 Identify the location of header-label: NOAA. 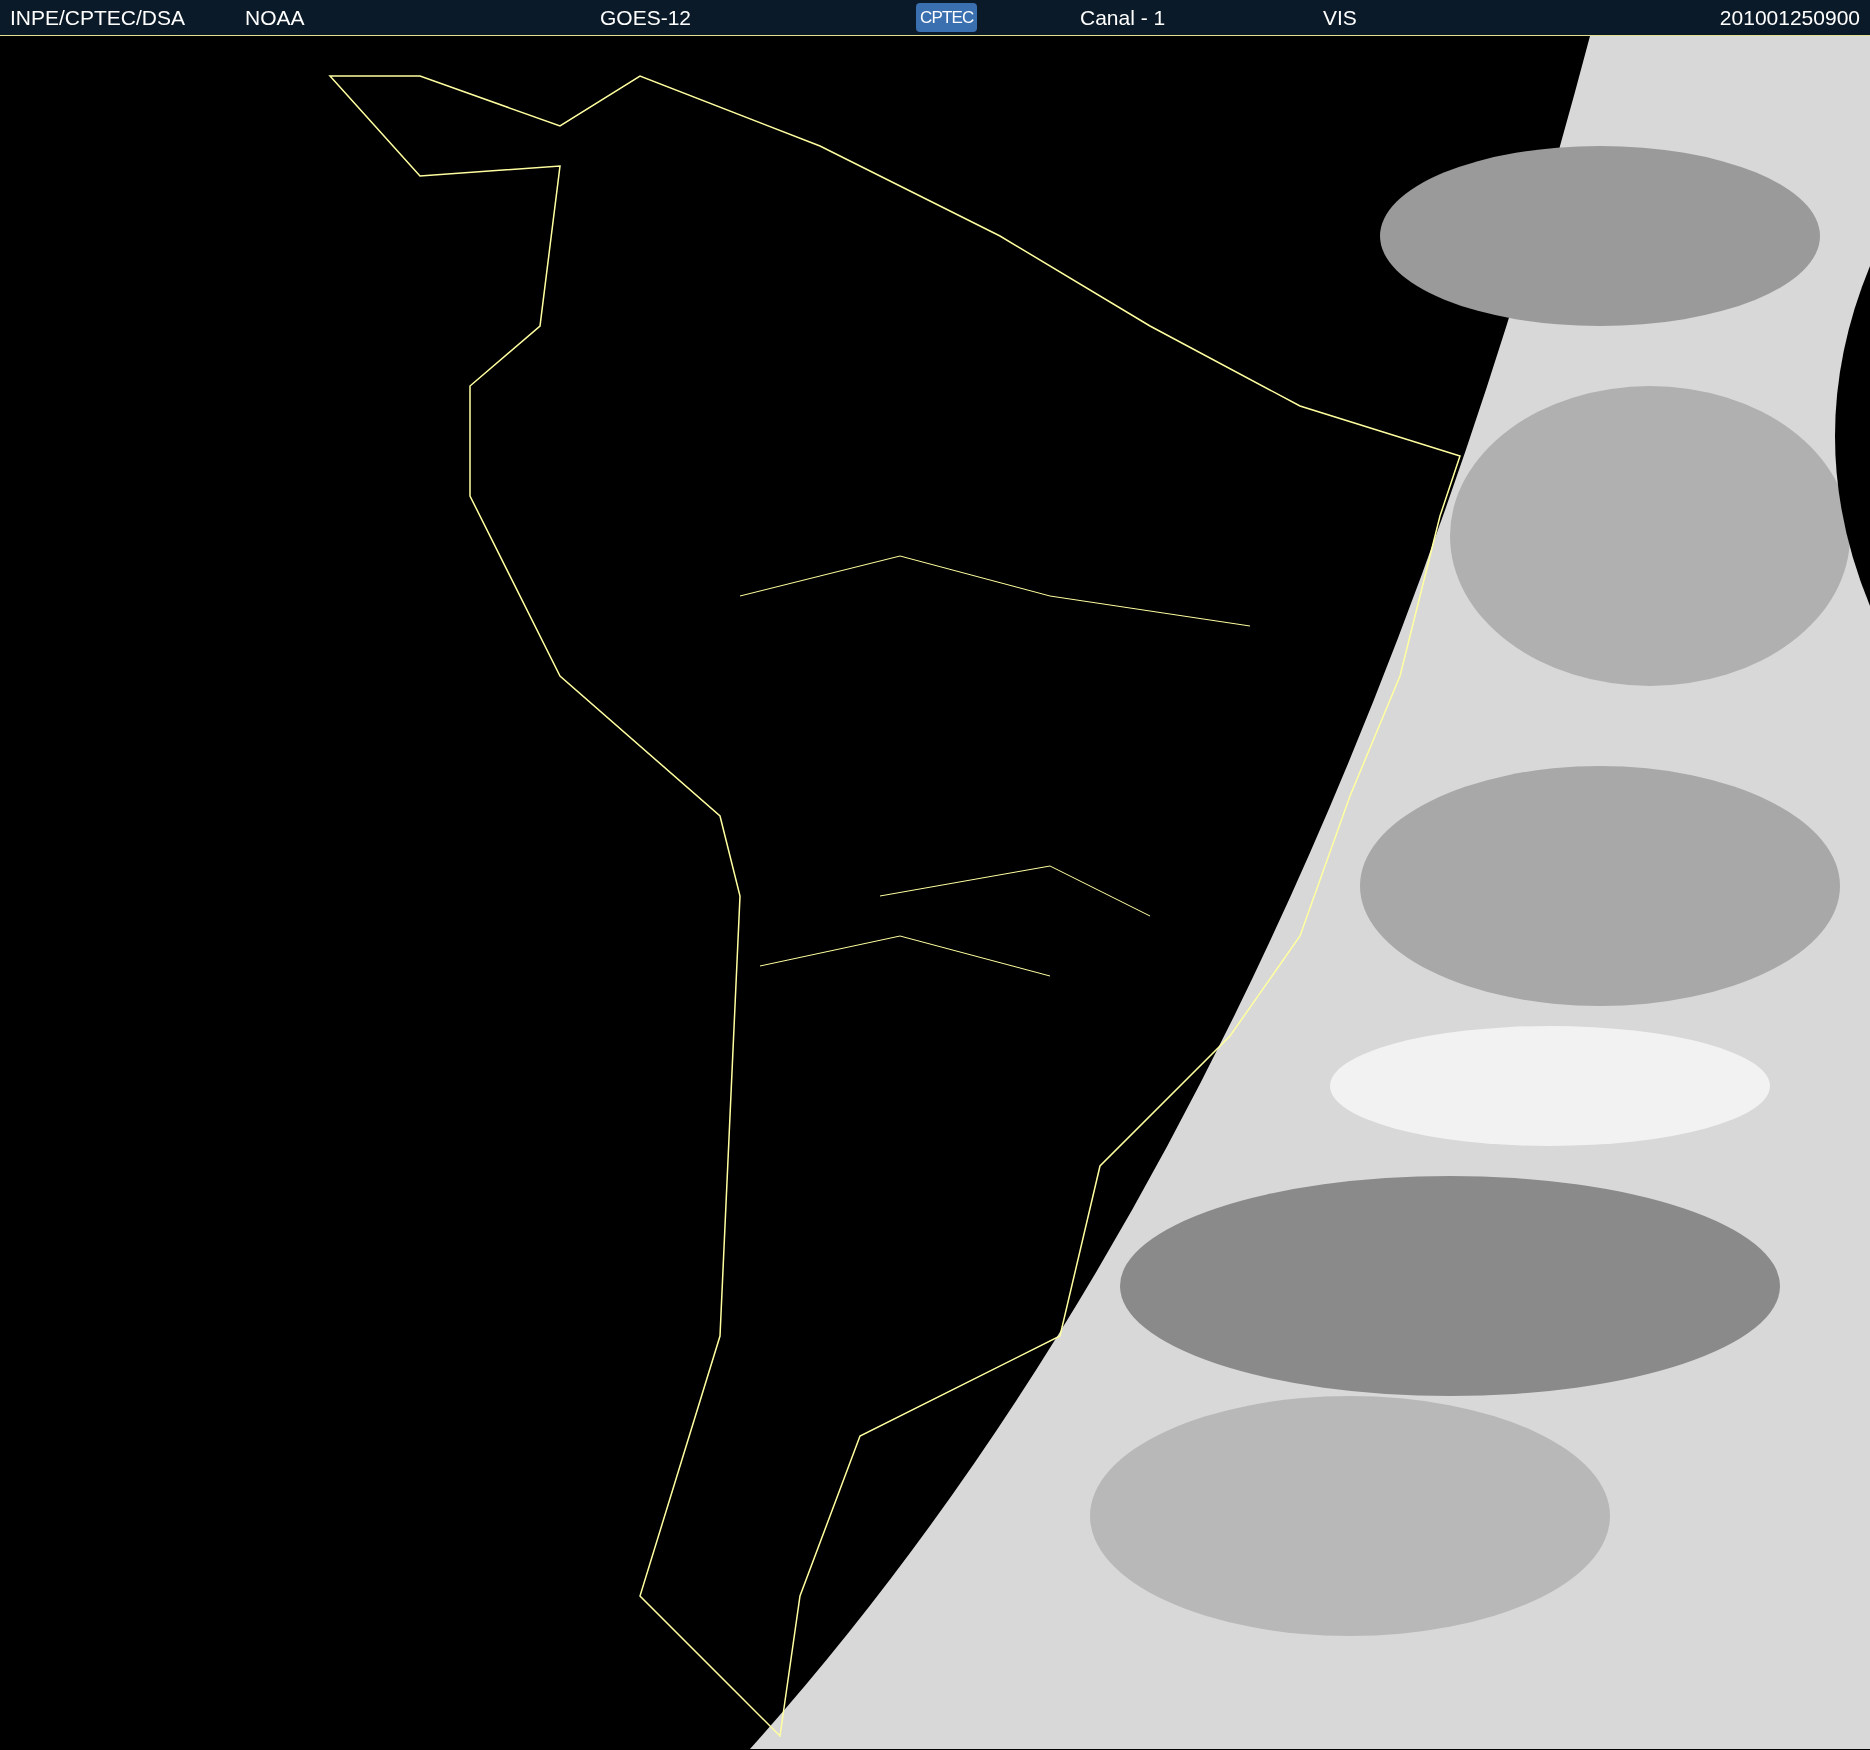
(275, 17).